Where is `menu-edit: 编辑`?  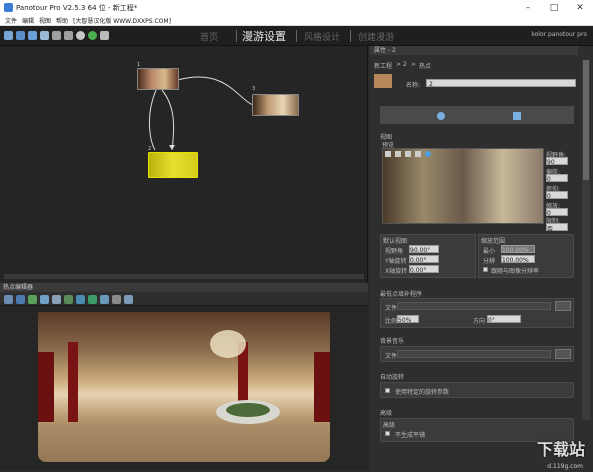
menu-edit: 编辑 is located at coordinates (28, 20).